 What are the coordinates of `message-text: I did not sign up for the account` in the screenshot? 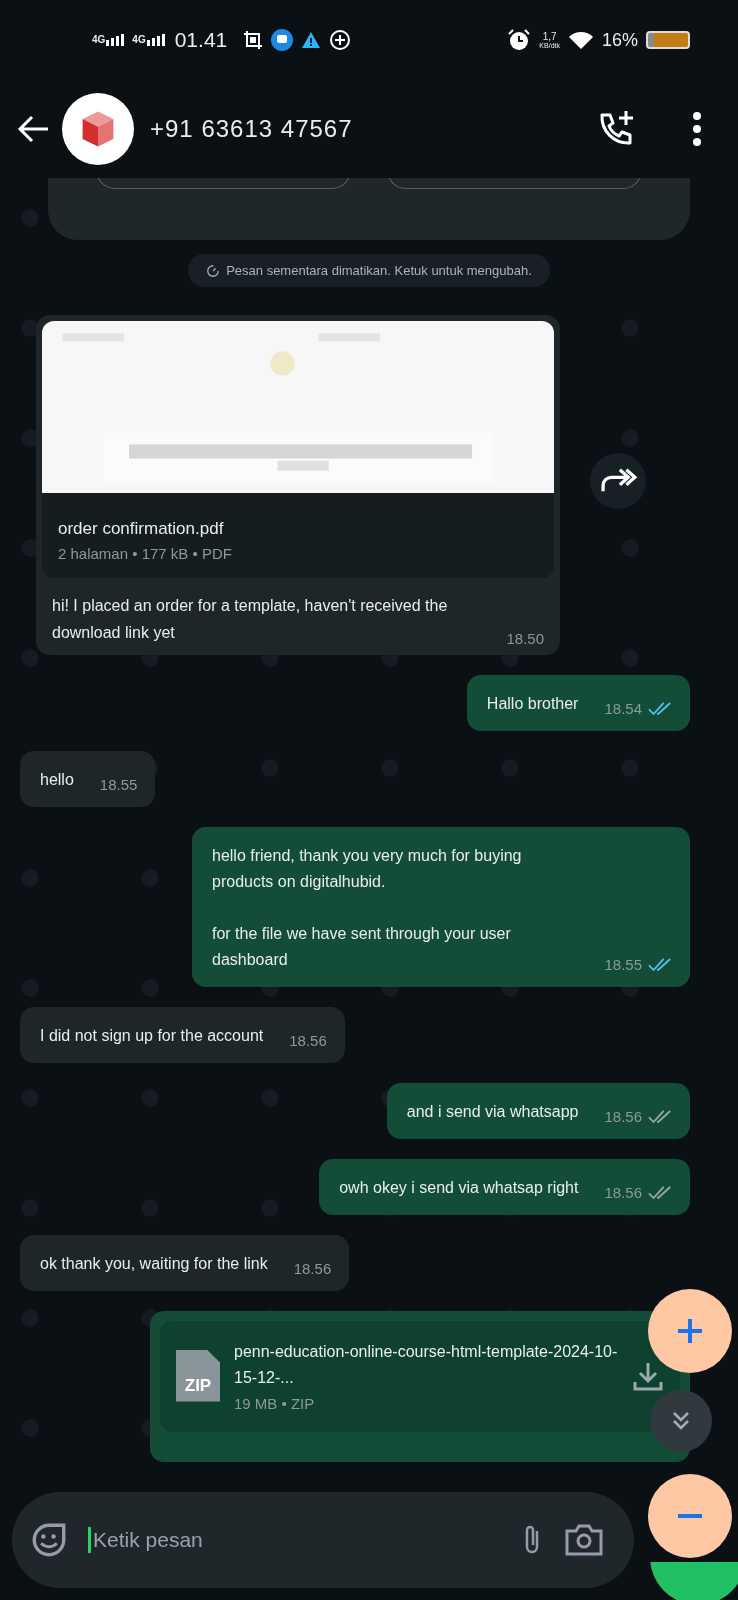 It's located at (152, 1036).